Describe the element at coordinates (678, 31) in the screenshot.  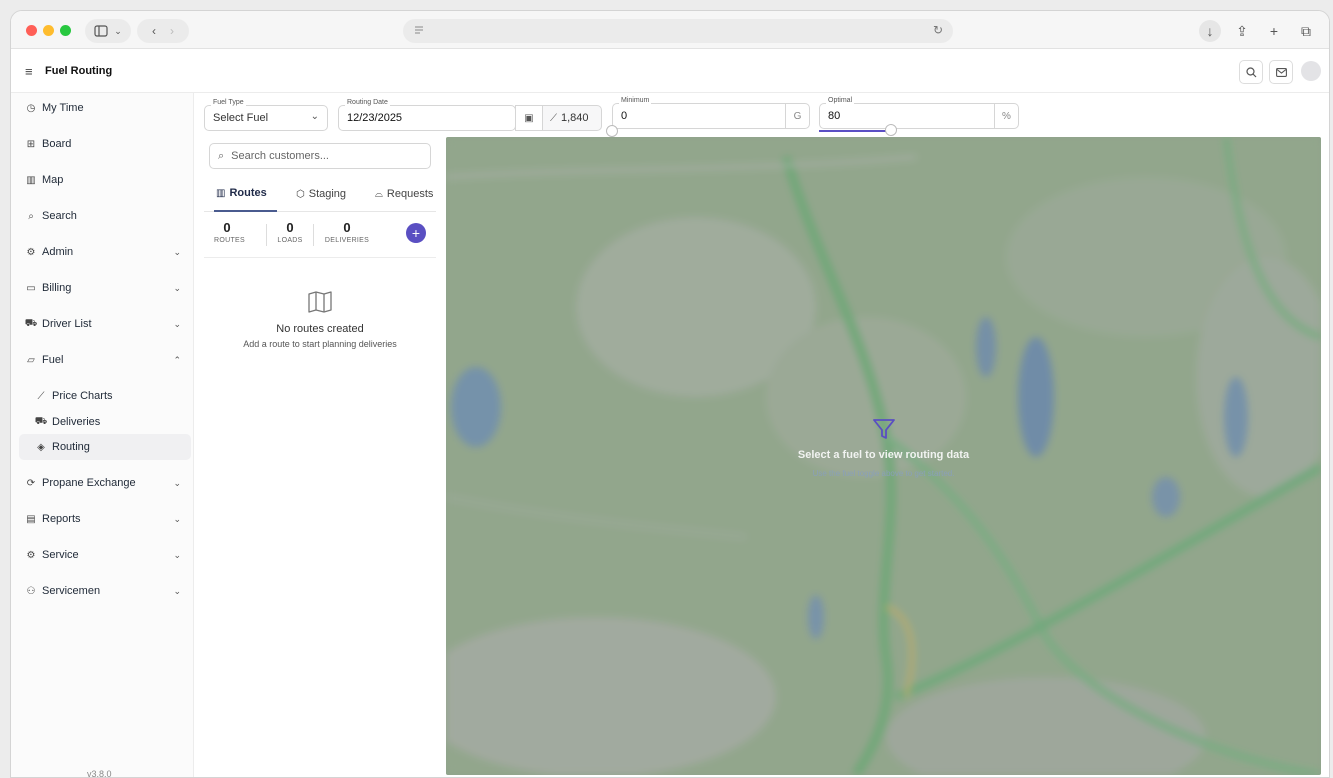
I see `address-bar: ↻` at that location.